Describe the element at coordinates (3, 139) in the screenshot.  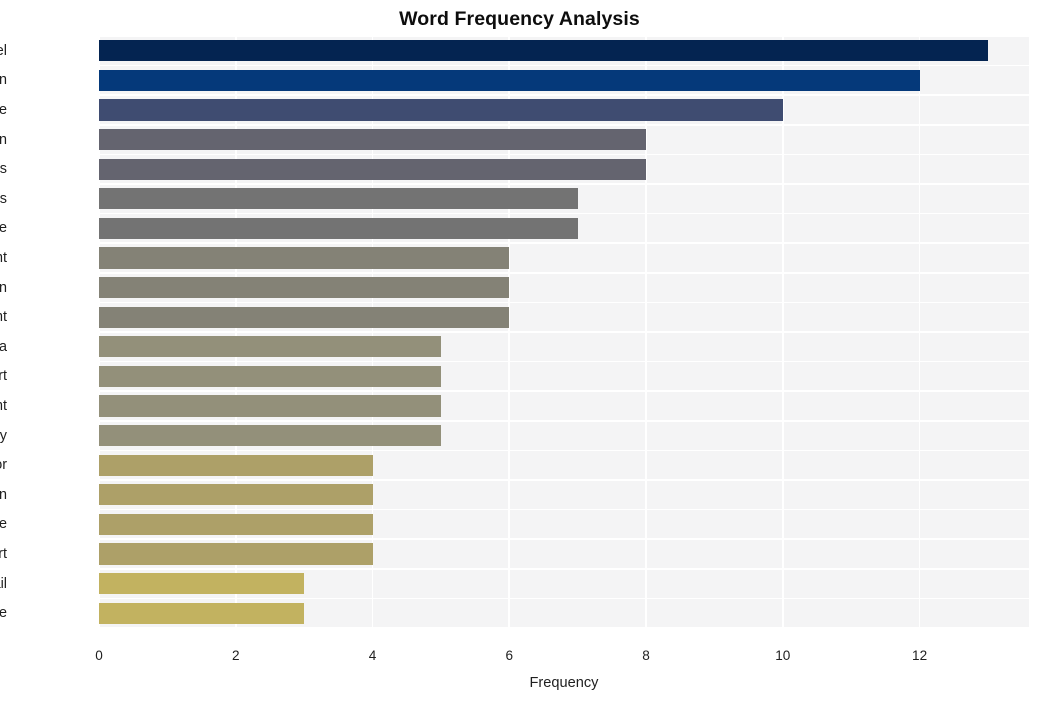
I see `y-axis-tick-label: sen` at that location.